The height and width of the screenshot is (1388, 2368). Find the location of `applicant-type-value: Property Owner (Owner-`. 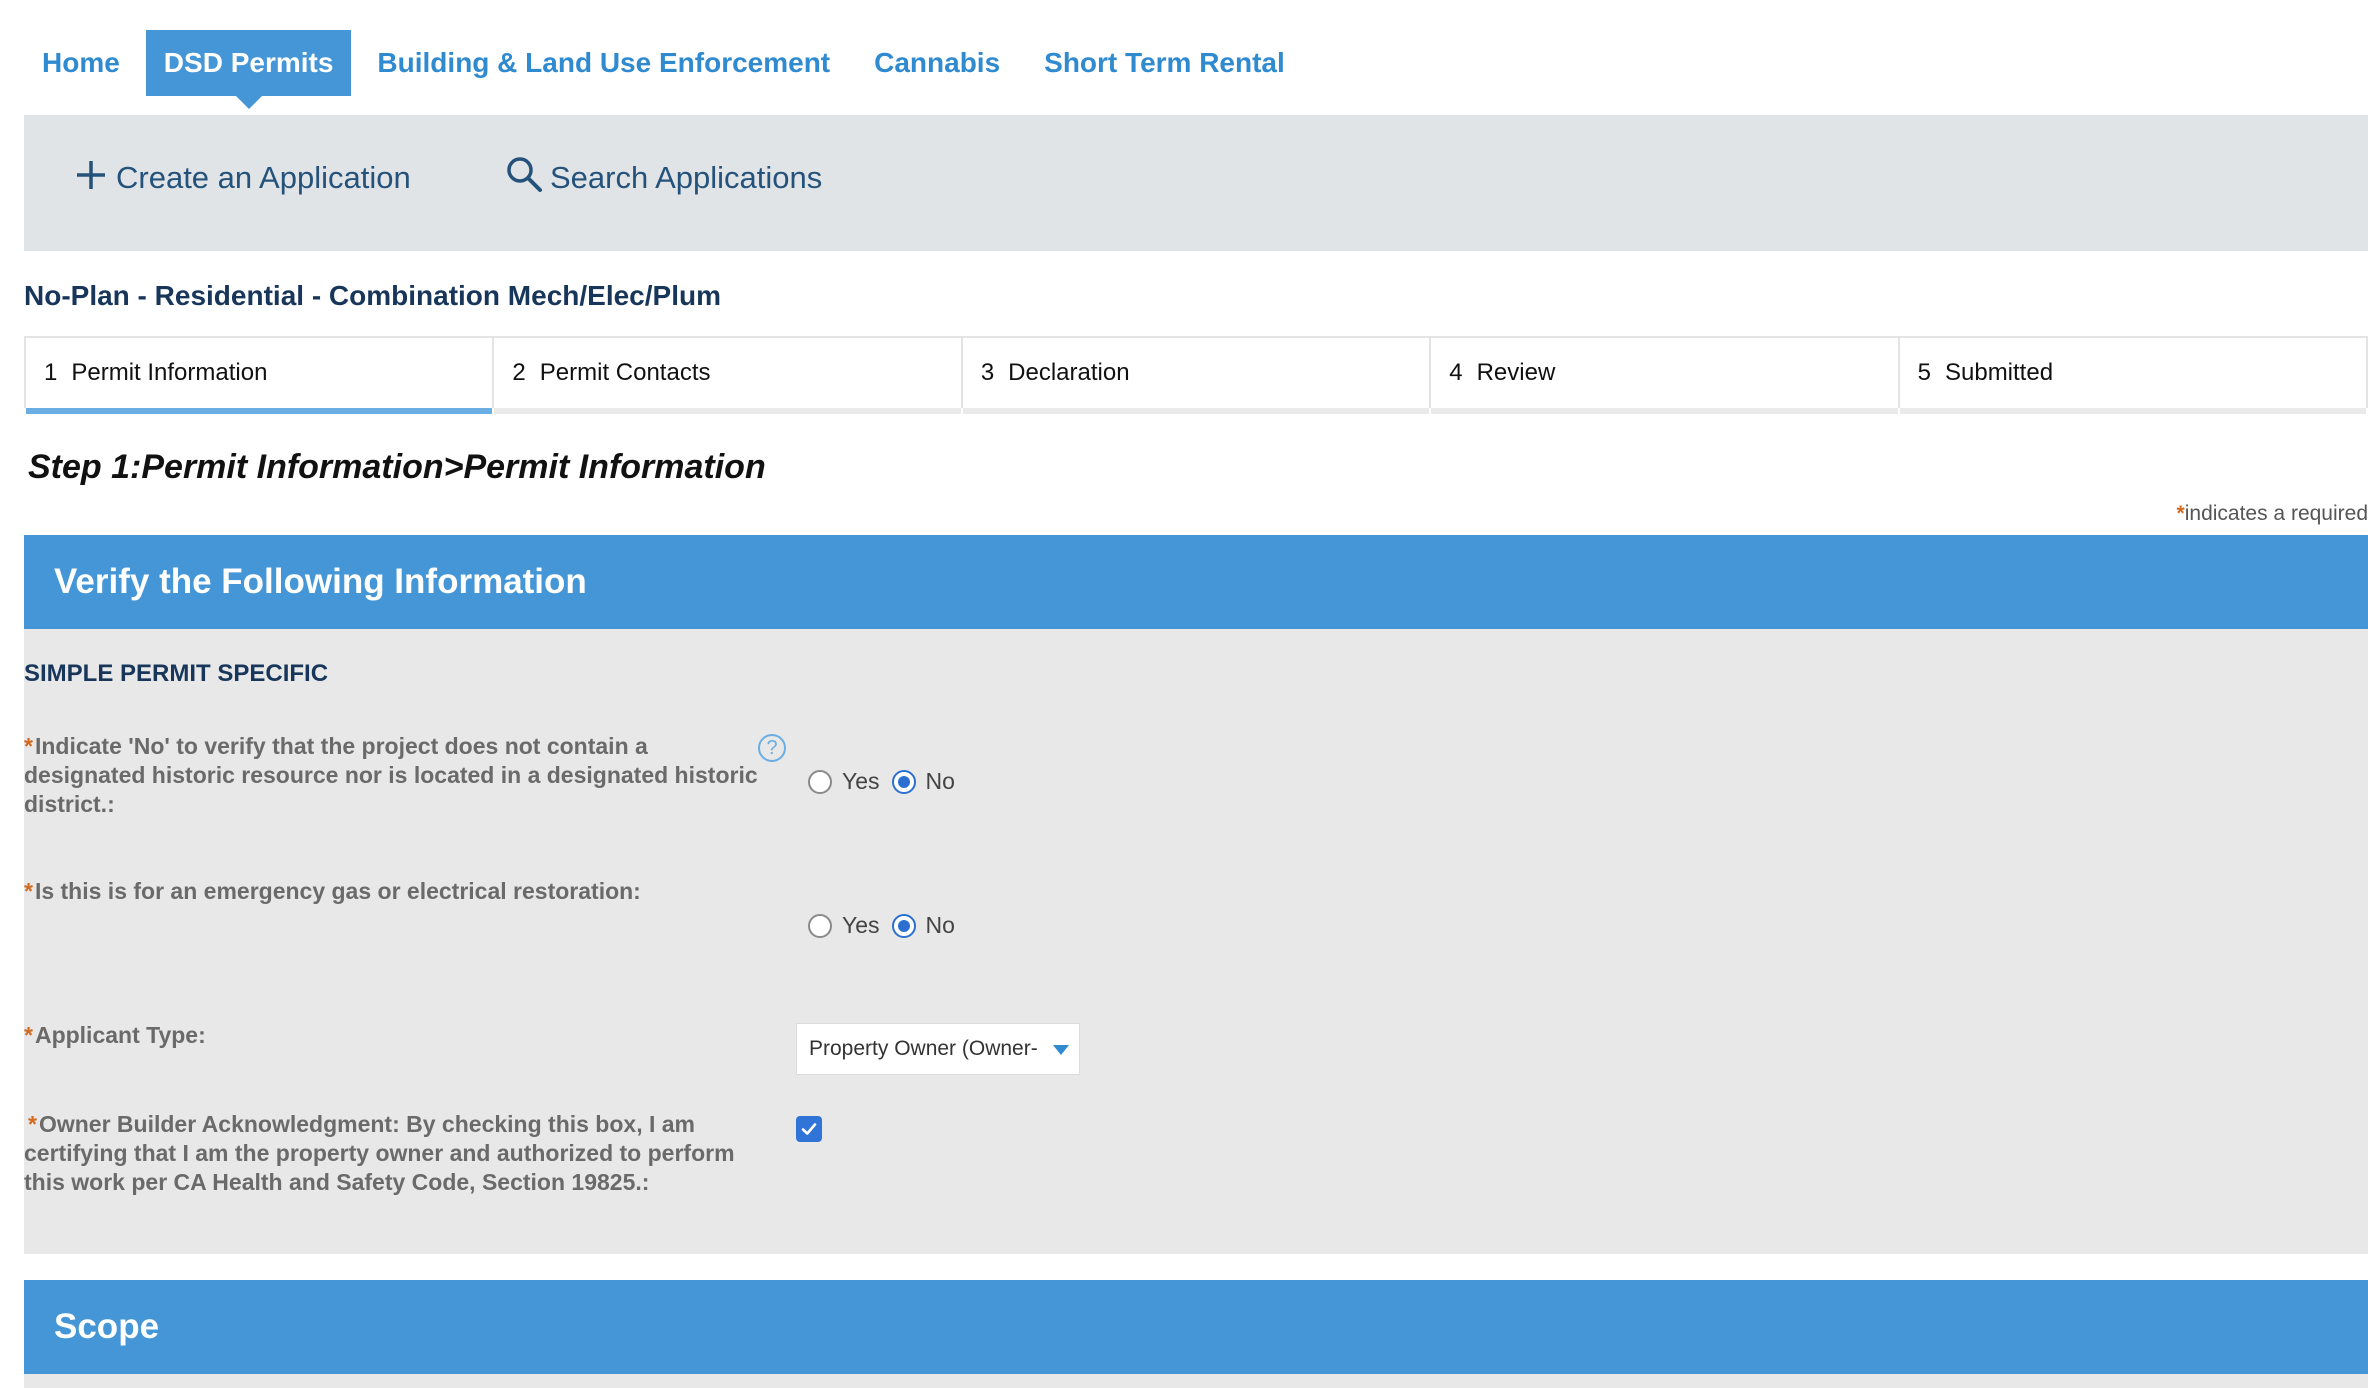

applicant-type-value: Property Owner (Owner- is located at coordinates (923, 1048).